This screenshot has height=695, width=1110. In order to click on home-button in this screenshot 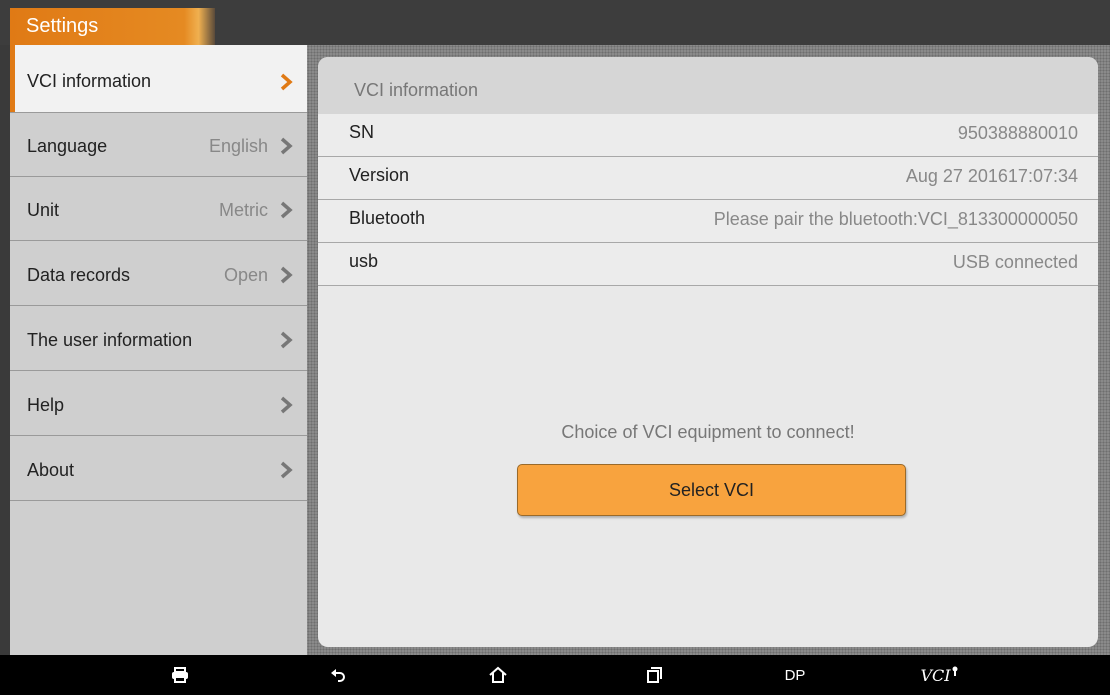, I will do `click(498, 675)`.